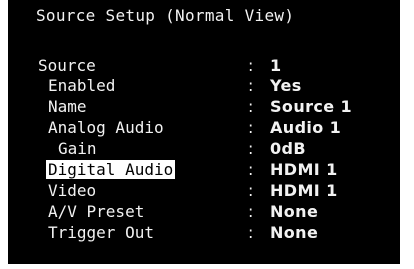 The height and width of the screenshot is (269, 414). What do you see at coordinates (286, 85) in the screenshot?
I see `row-value: Yes` at bounding box center [286, 85].